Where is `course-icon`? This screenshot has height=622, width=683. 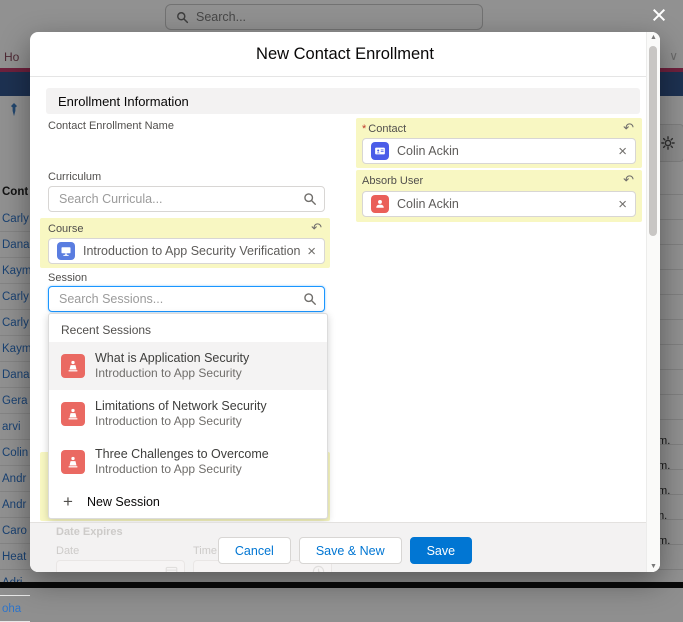
course-icon is located at coordinates (66, 251).